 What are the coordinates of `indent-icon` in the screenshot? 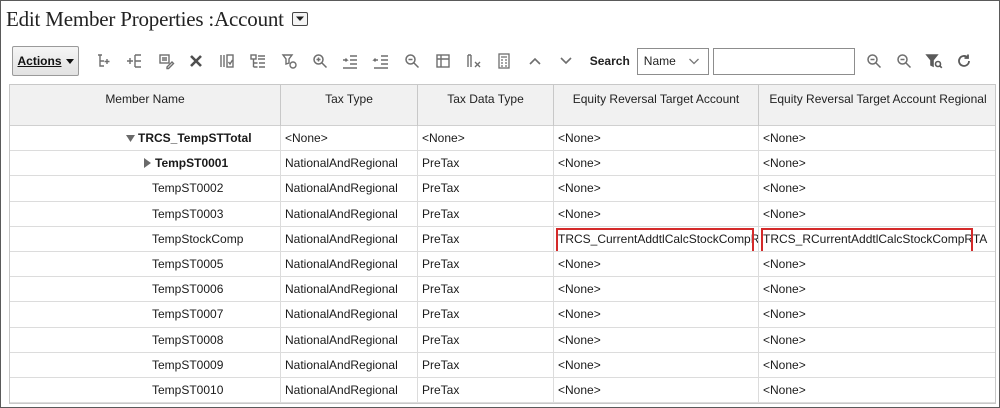 It's located at (350, 61).